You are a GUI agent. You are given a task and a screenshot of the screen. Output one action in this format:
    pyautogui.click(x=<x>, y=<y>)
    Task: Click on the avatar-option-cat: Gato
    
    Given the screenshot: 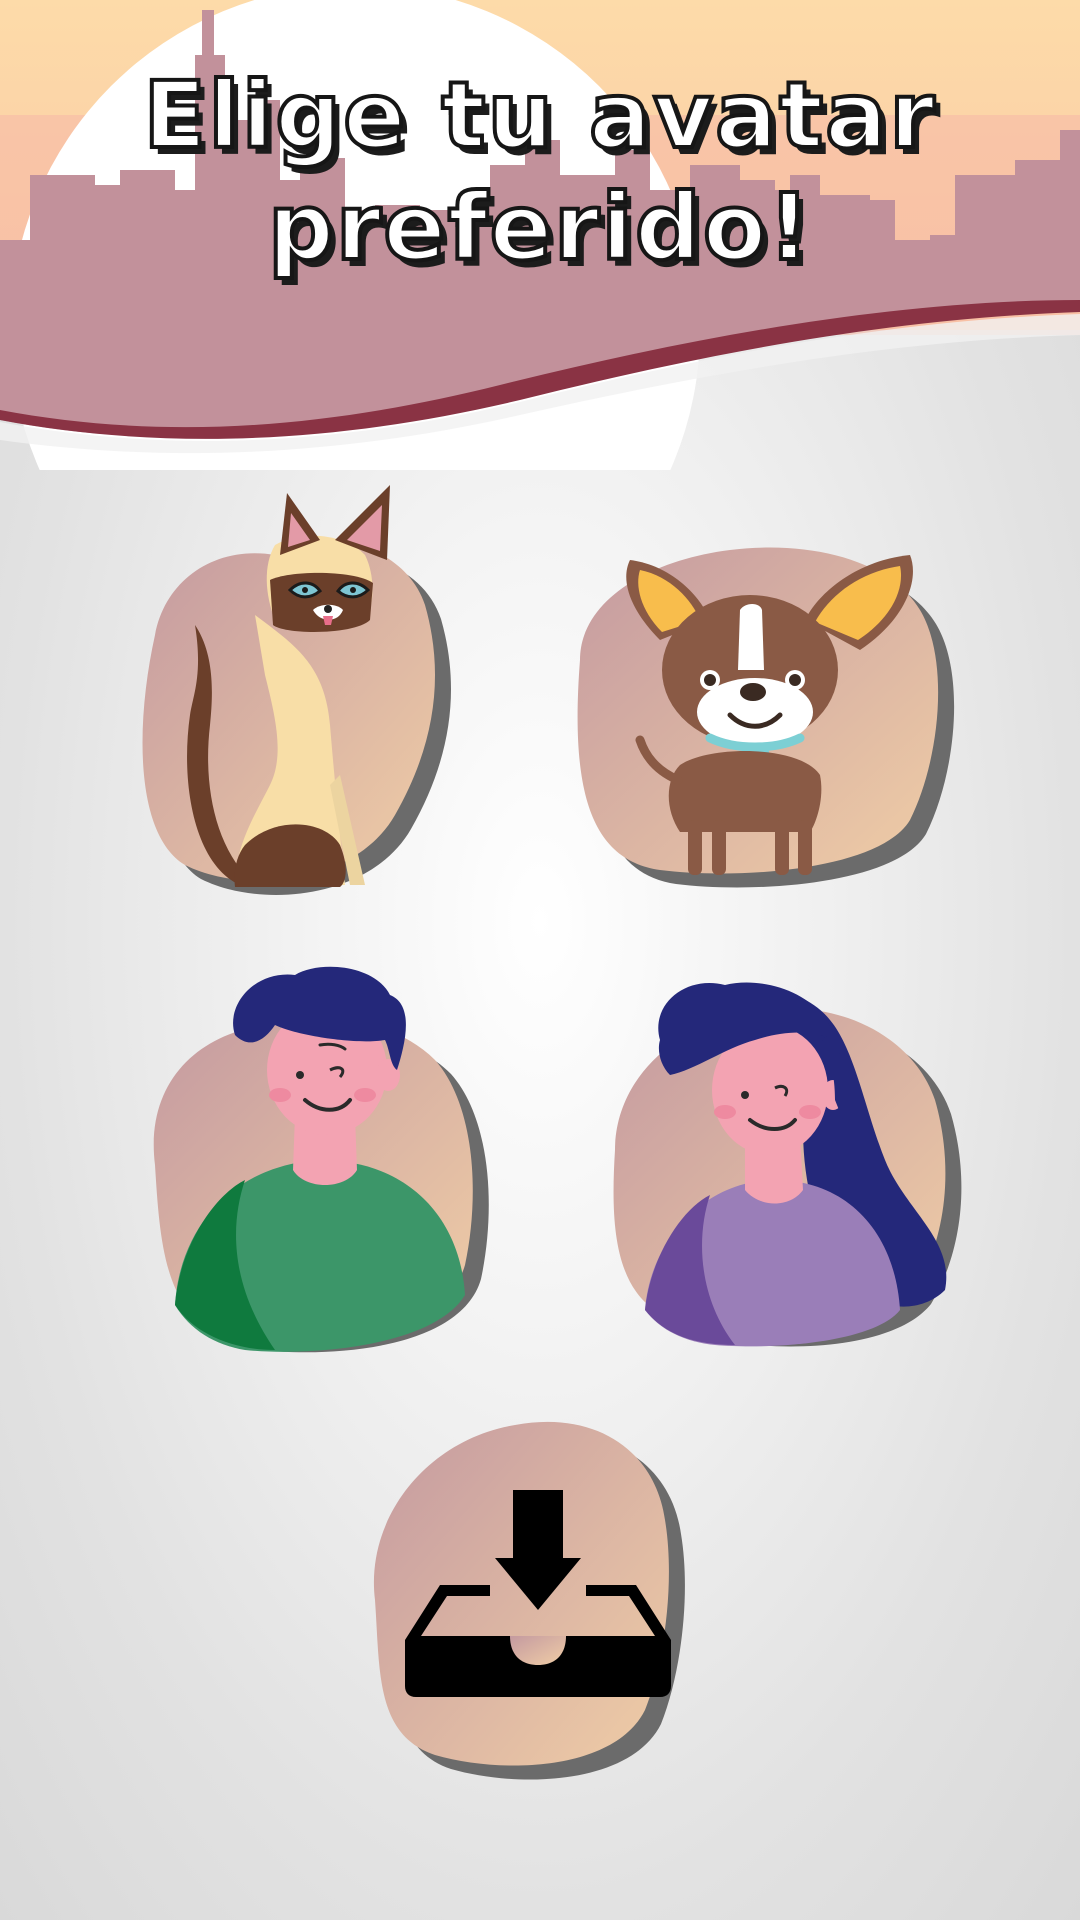 What is the action you would take?
    pyautogui.click(x=300, y=695)
    